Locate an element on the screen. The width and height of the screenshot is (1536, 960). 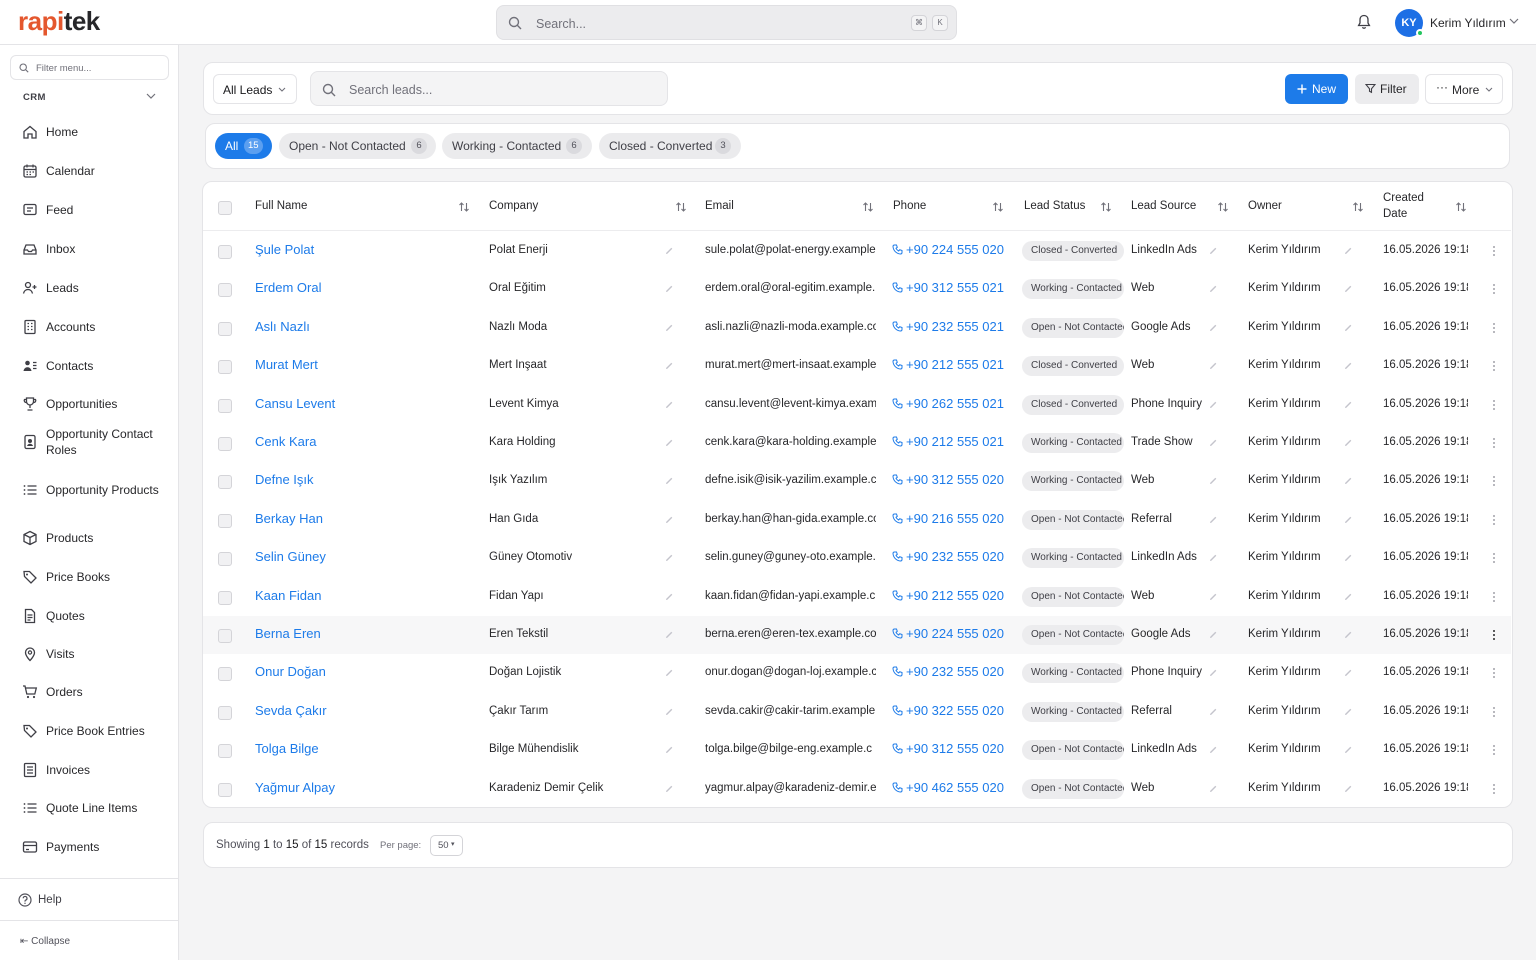
sidebar-group-title: CRM is located at coordinates (34, 97).